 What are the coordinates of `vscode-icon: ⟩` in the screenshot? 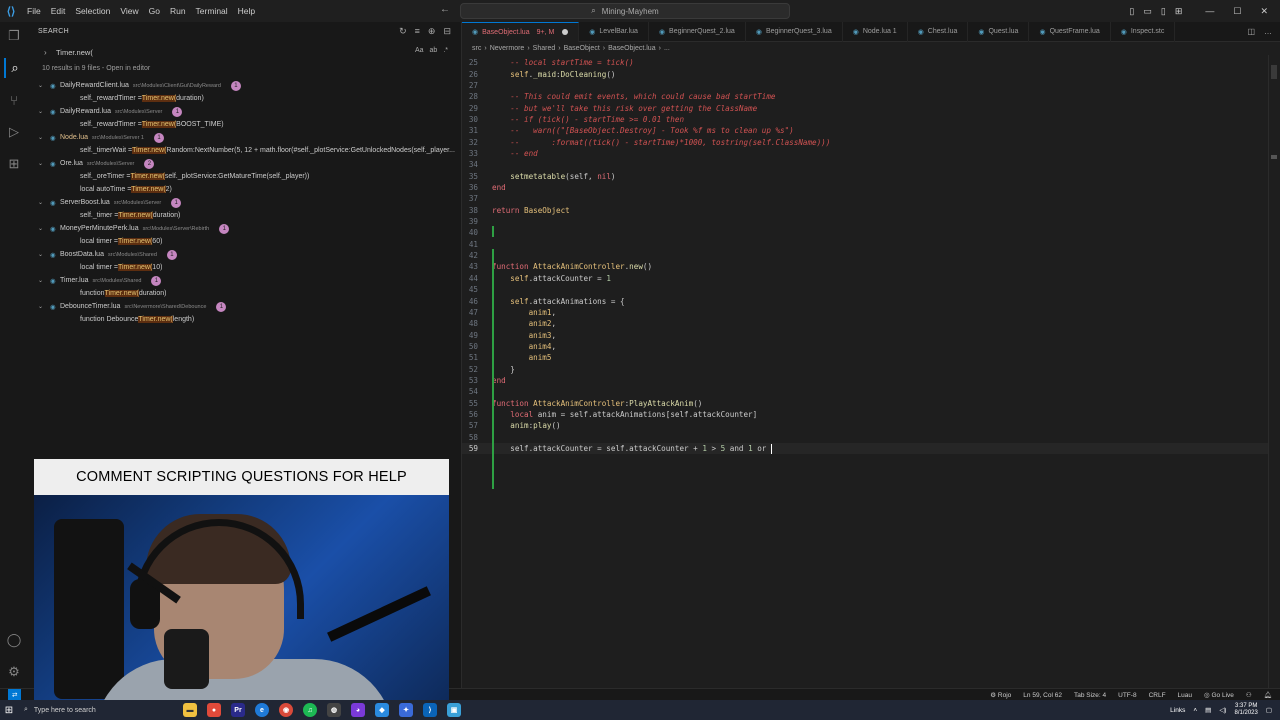 It's located at (430, 710).